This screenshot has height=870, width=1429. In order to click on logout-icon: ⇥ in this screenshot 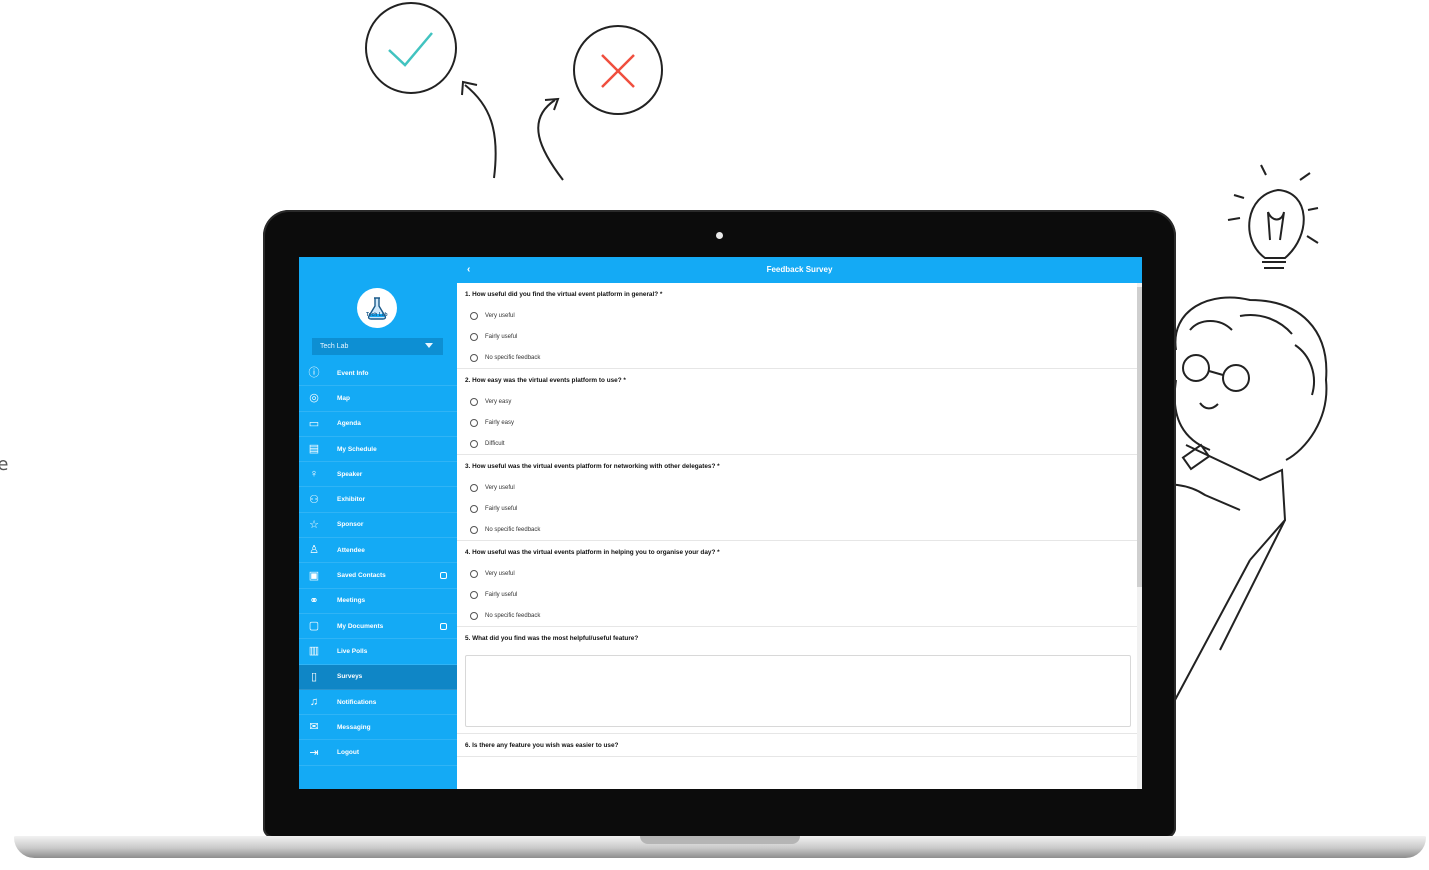, I will do `click(314, 752)`.